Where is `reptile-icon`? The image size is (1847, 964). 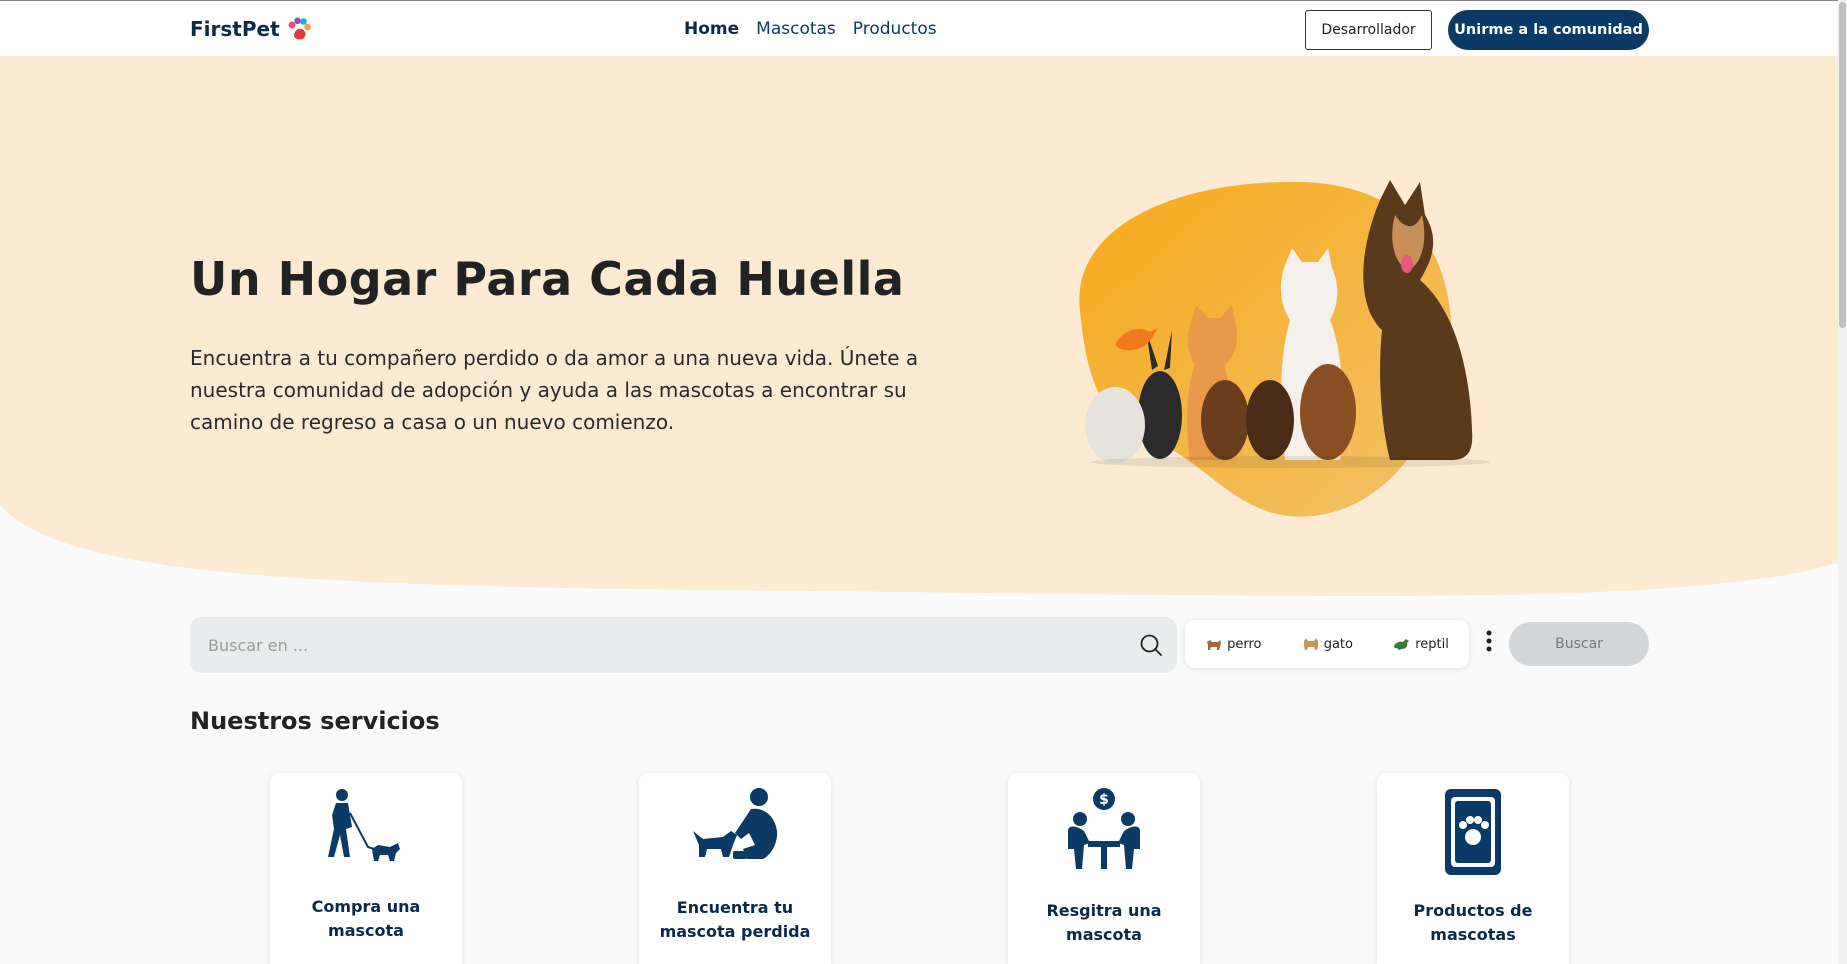 reptile-icon is located at coordinates (1402, 644).